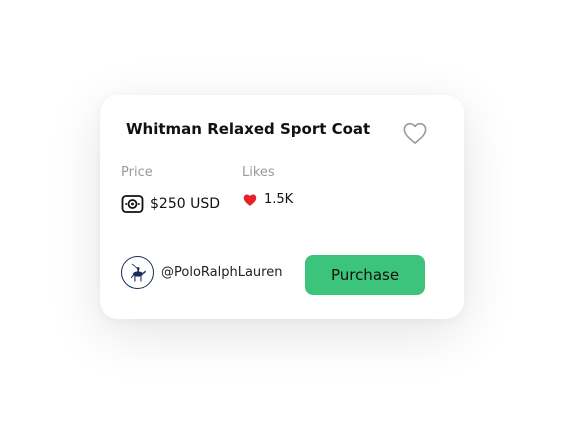 The image size is (564, 424). I want to click on heart-outline-icon, so click(415, 133).